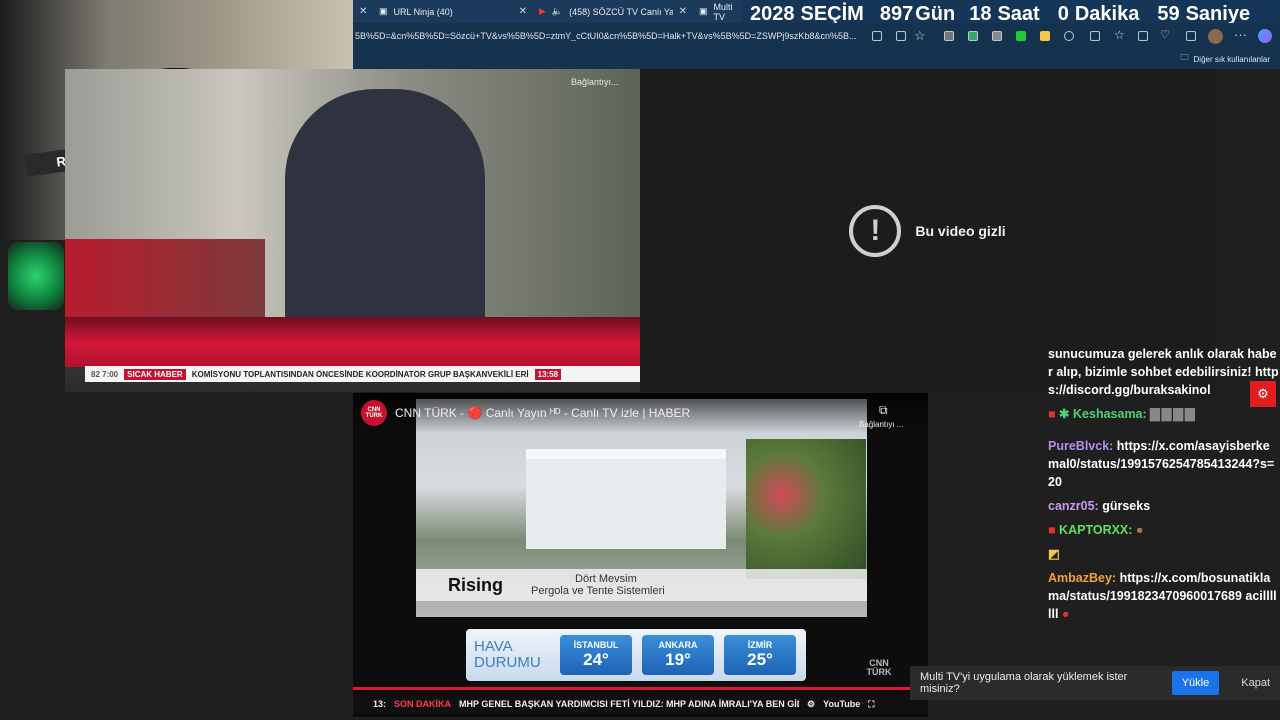 The height and width of the screenshot is (720, 1280). Describe the element at coordinates (1255, 683) in the screenshot. I see `close-button: Kapat` at that location.